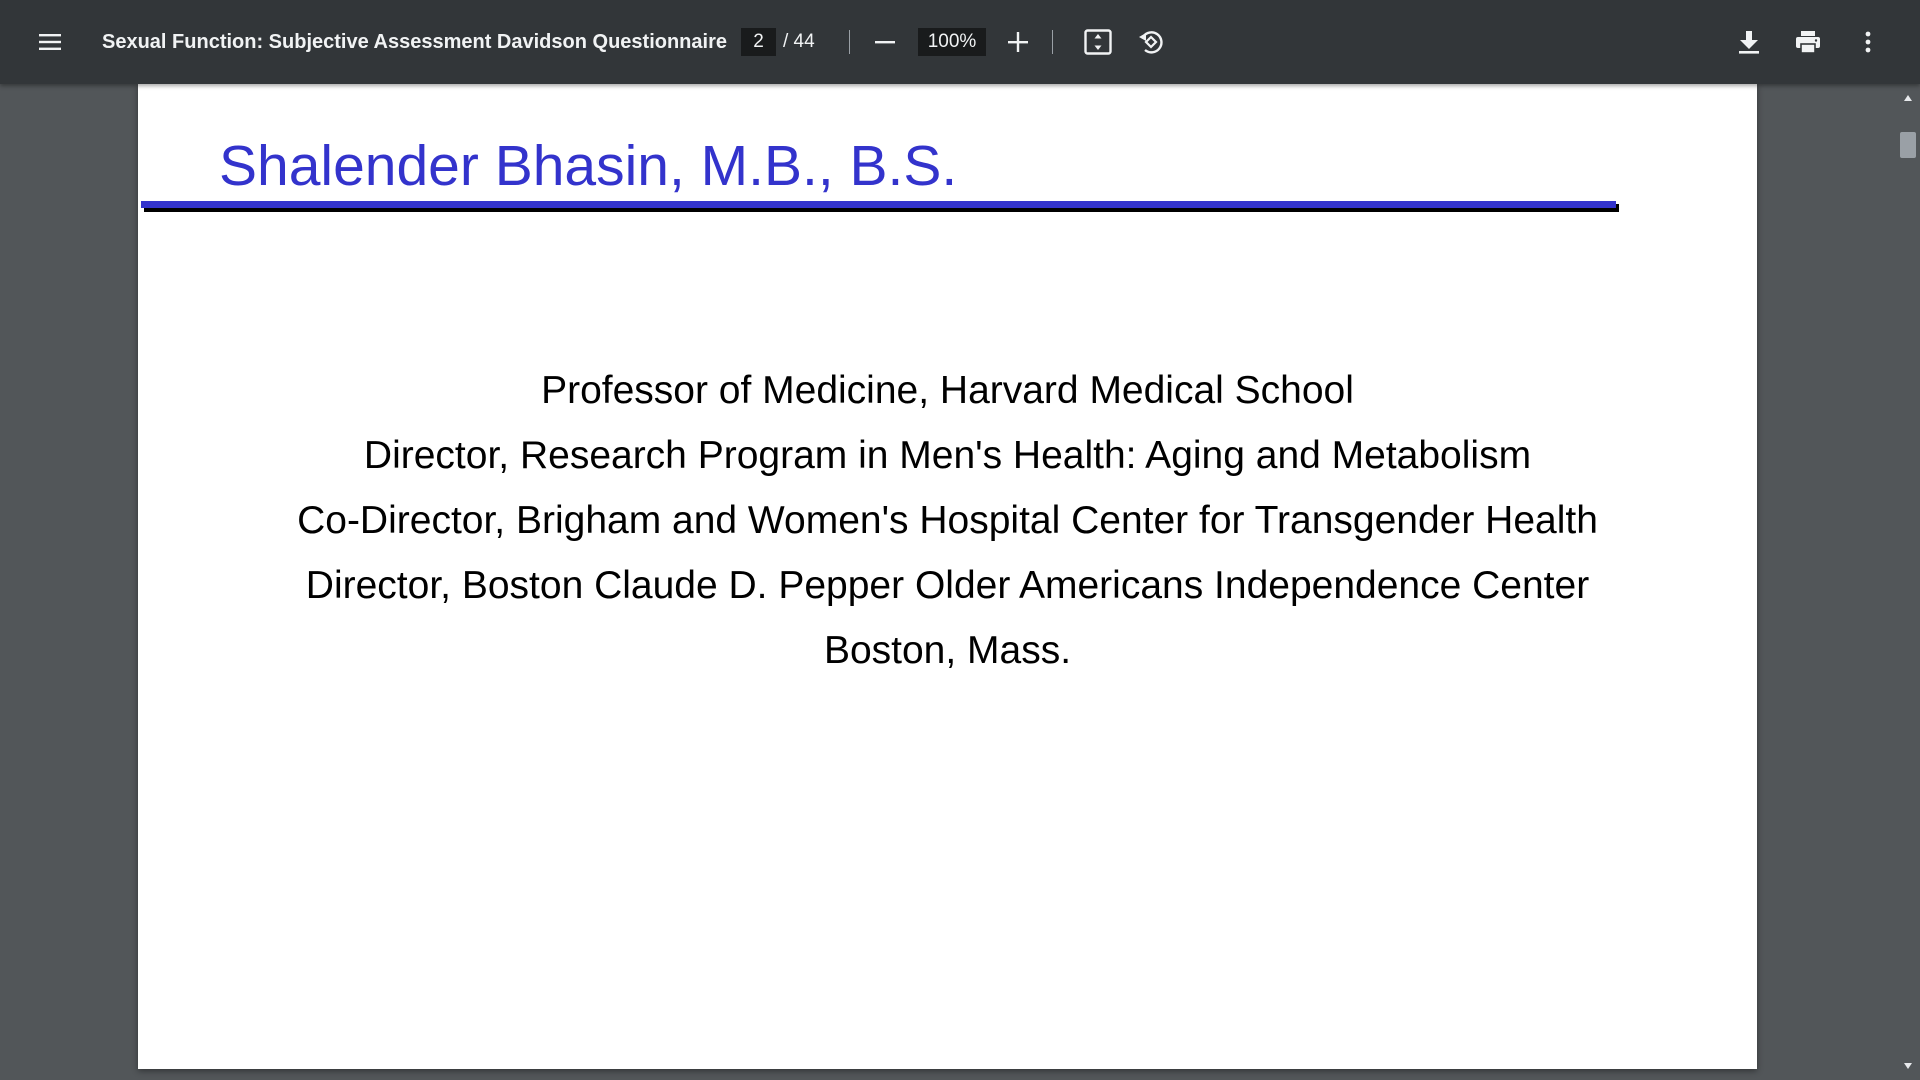 This screenshot has height=1080, width=1920. I want to click on rotate-button, so click(1151, 42).